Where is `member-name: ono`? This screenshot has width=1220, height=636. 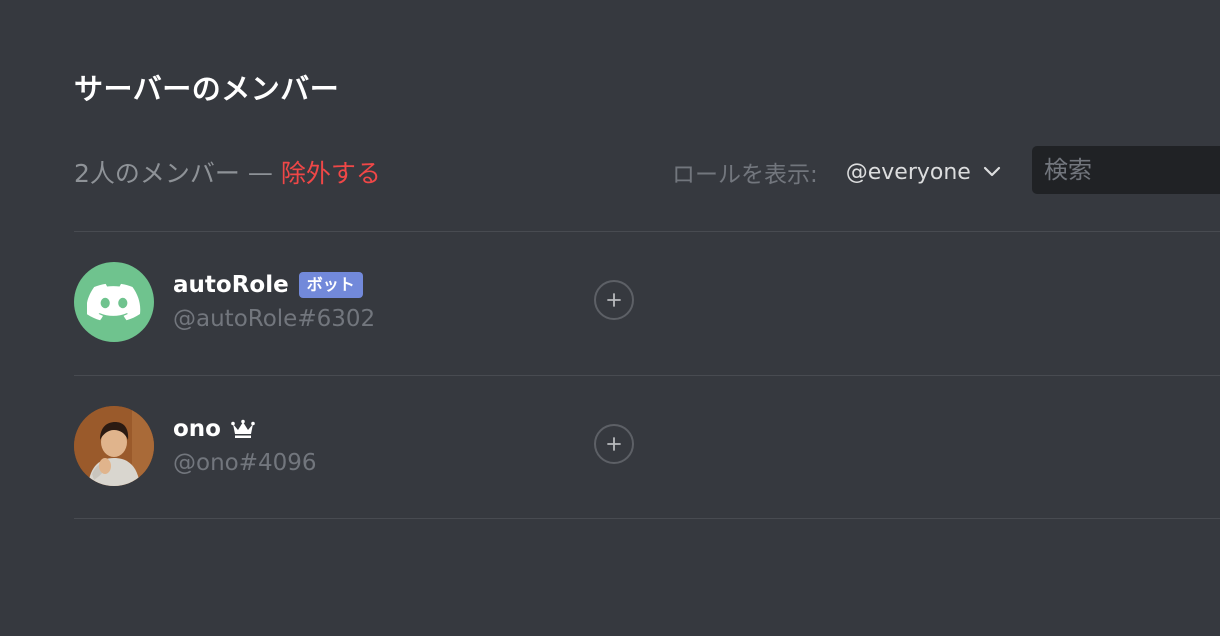
member-name: ono is located at coordinates (197, 429).